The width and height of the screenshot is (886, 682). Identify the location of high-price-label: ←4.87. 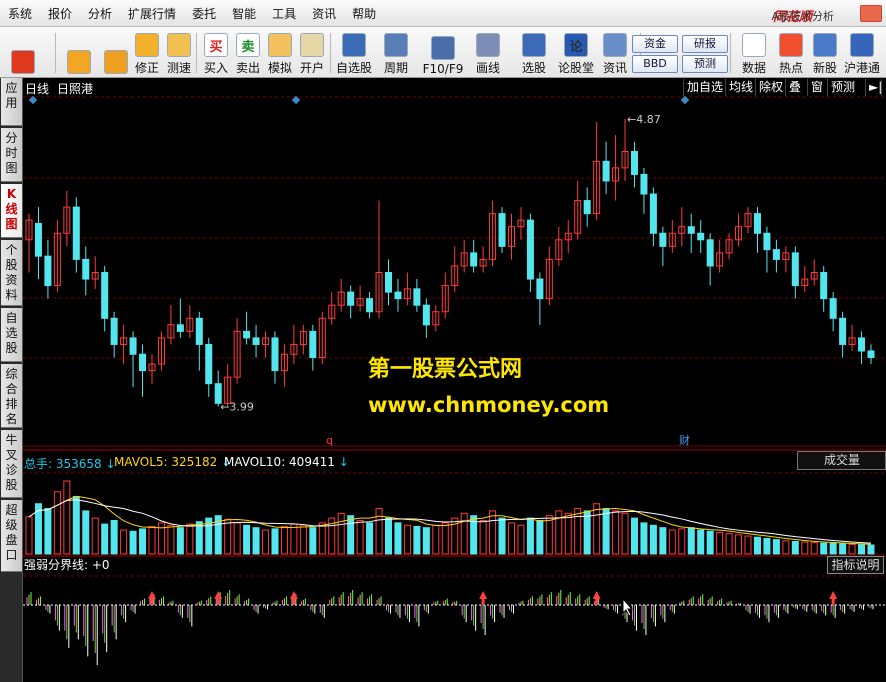
(644, 119).